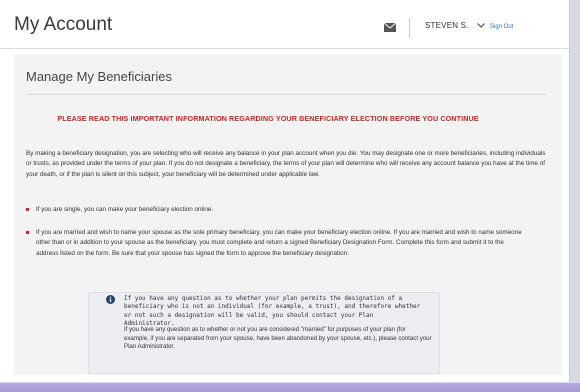 The height and width of the screenshot is (392, 580). Describe the element at coordinates (409, 28) in the screenshot. I see `header-divider` at that location.